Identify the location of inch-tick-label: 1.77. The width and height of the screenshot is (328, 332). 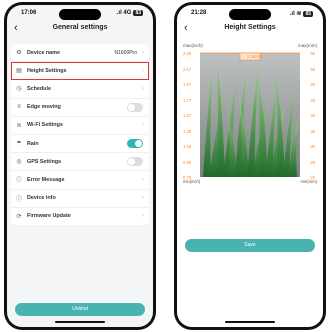
(187, 100).